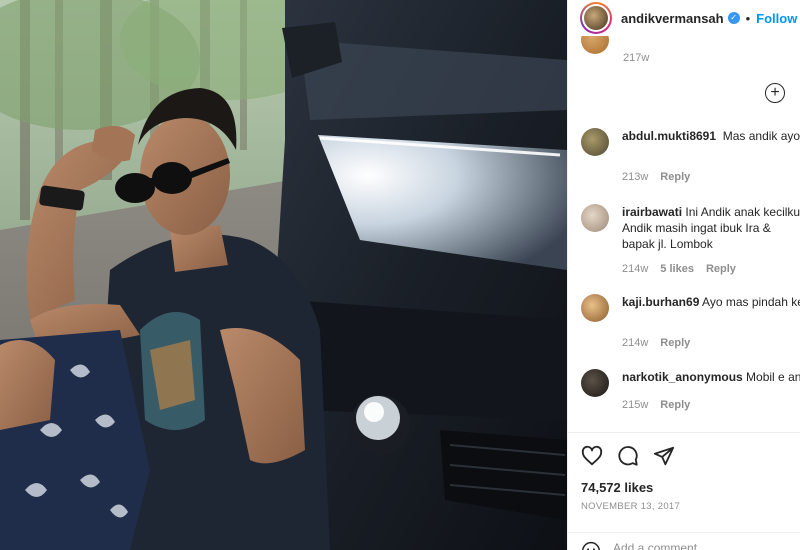 The image size is (800, 550). I want to click on caption-time: 217w, so click(636, 58).